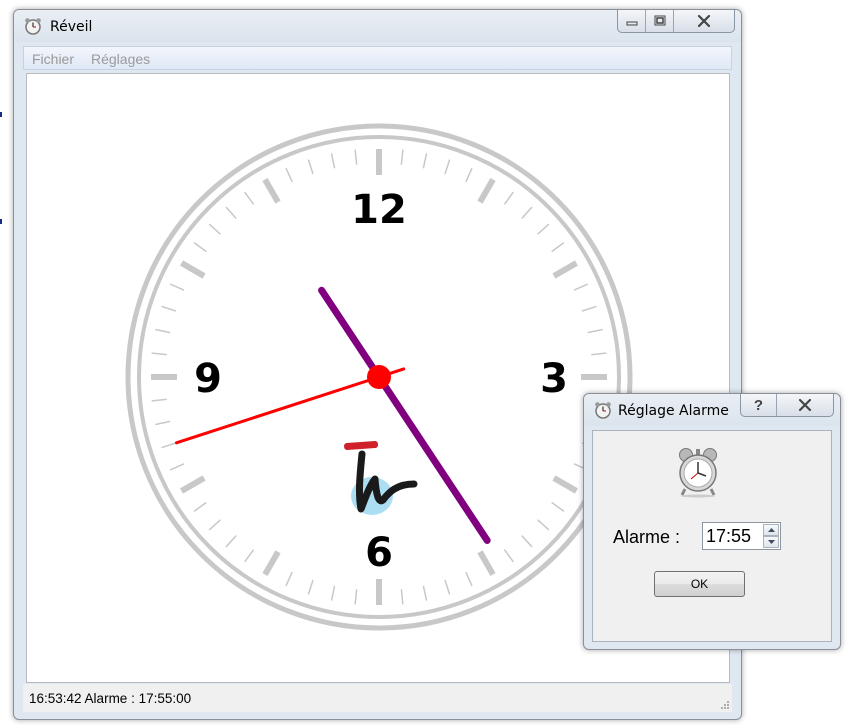 This screenshot has width=853, height=725. I want to click on alarm-dialog: Réglage Alarme ? Alarme : 17:55 OK, so click(712, 521).